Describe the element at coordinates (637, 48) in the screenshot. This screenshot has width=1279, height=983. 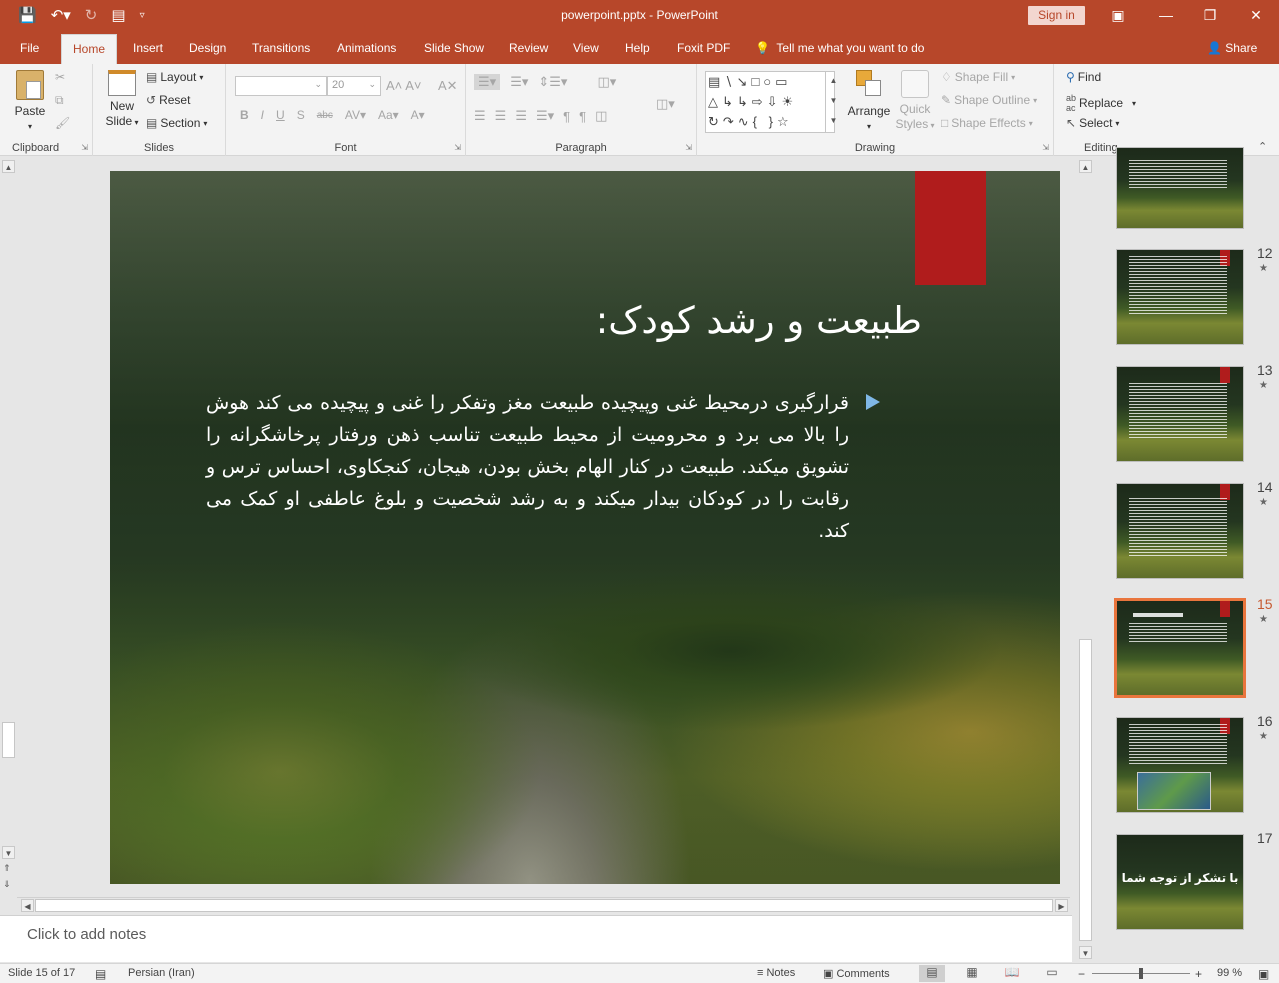
I see `tab-help: Help` at that location.